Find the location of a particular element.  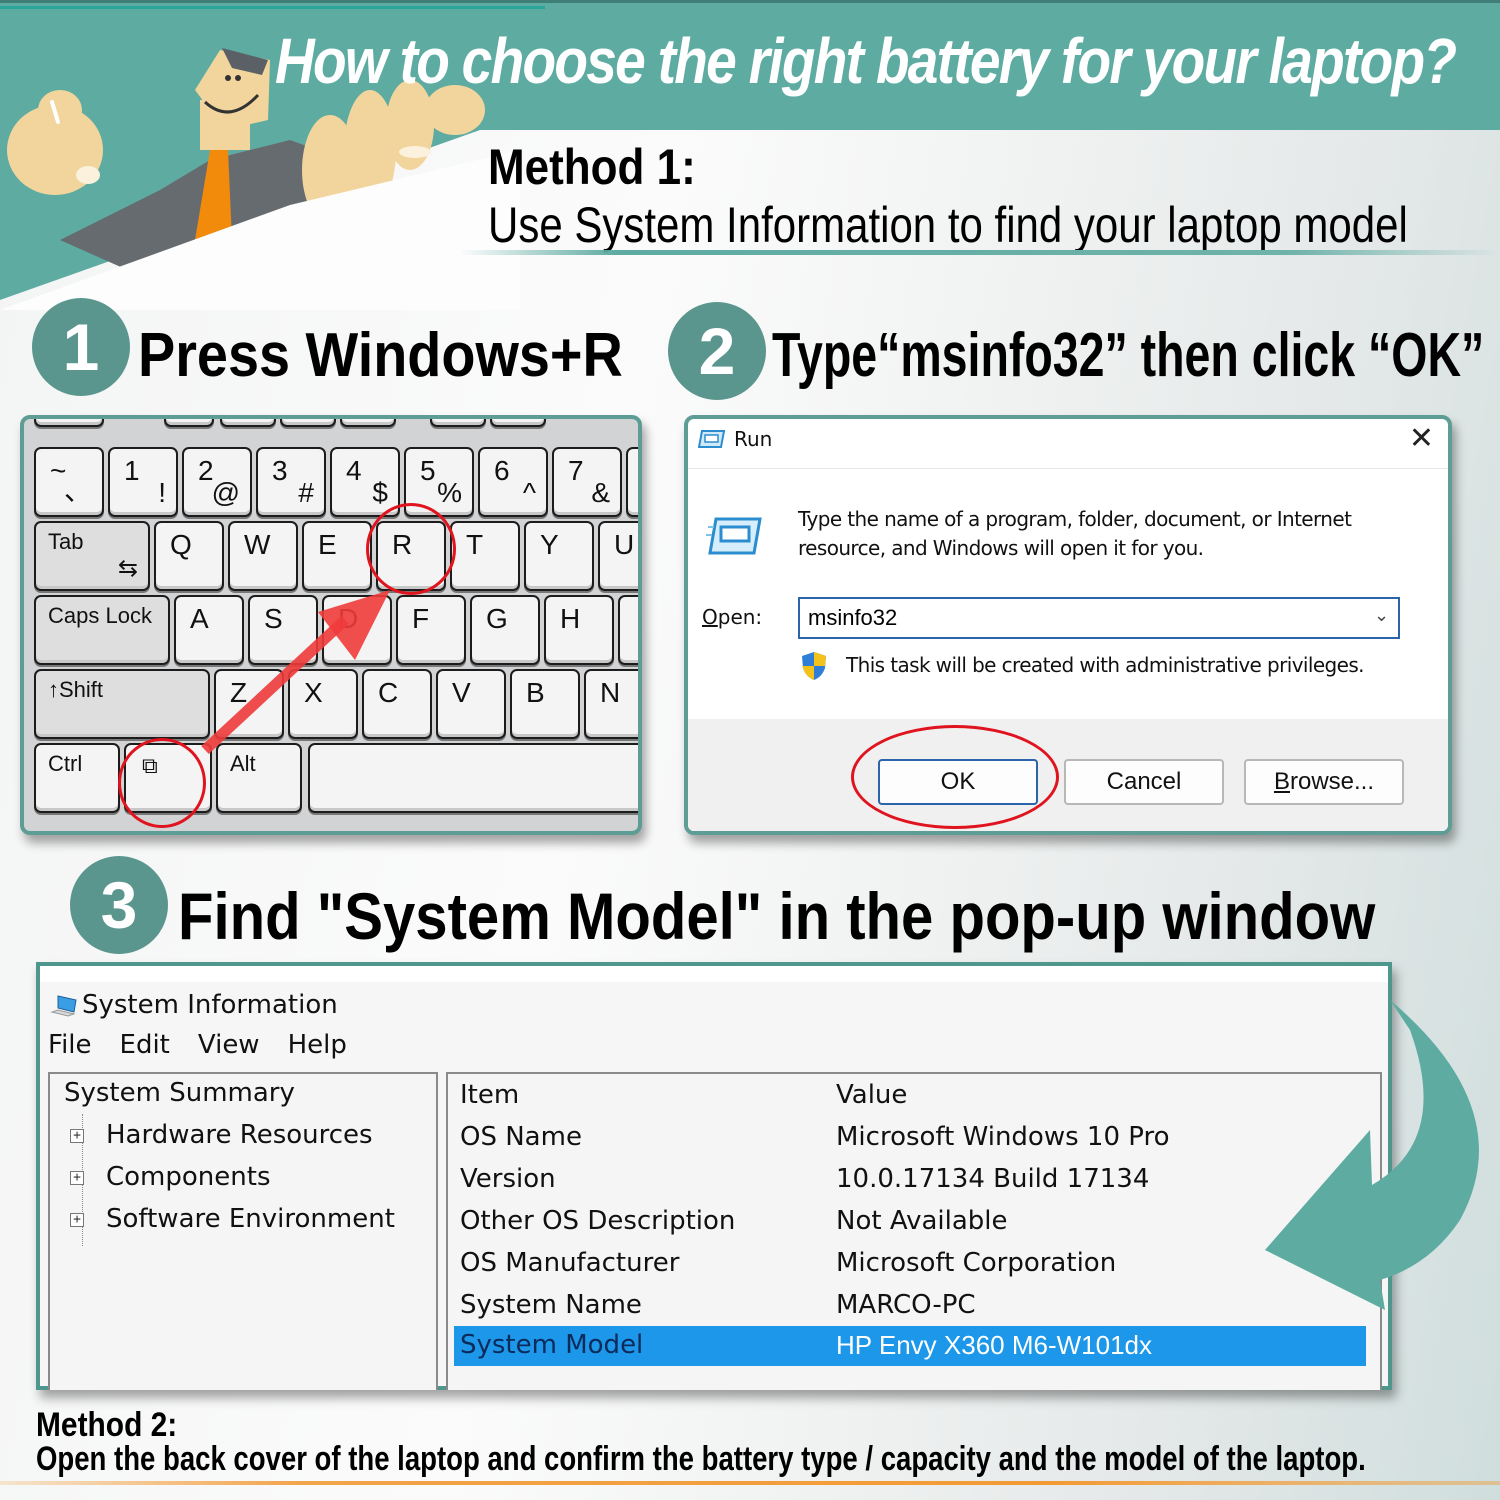

tree-item-components: Components is located at coordinates (188, 1177).